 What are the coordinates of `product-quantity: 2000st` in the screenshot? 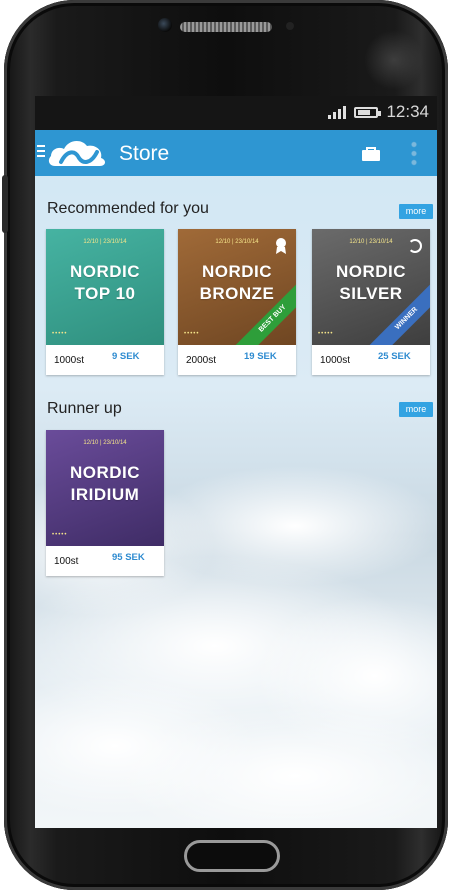 It's located at (201, 360).